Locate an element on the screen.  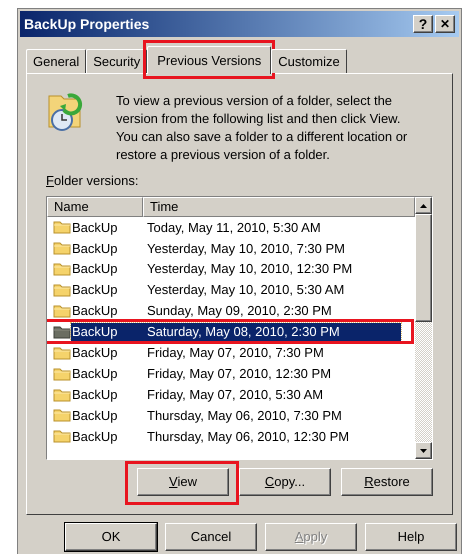
list-row: BackUp Friday, May 07, 2010, 12:30 PM is located at coordinates (201, 373).